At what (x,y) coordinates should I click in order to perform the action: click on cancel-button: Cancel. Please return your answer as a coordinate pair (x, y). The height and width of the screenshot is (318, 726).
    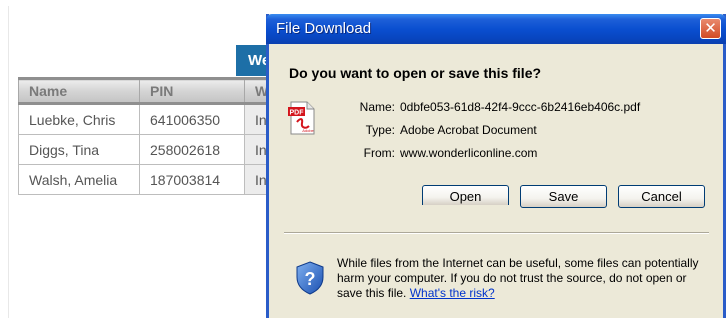
    Looking at the image, I should click on (661, 196).